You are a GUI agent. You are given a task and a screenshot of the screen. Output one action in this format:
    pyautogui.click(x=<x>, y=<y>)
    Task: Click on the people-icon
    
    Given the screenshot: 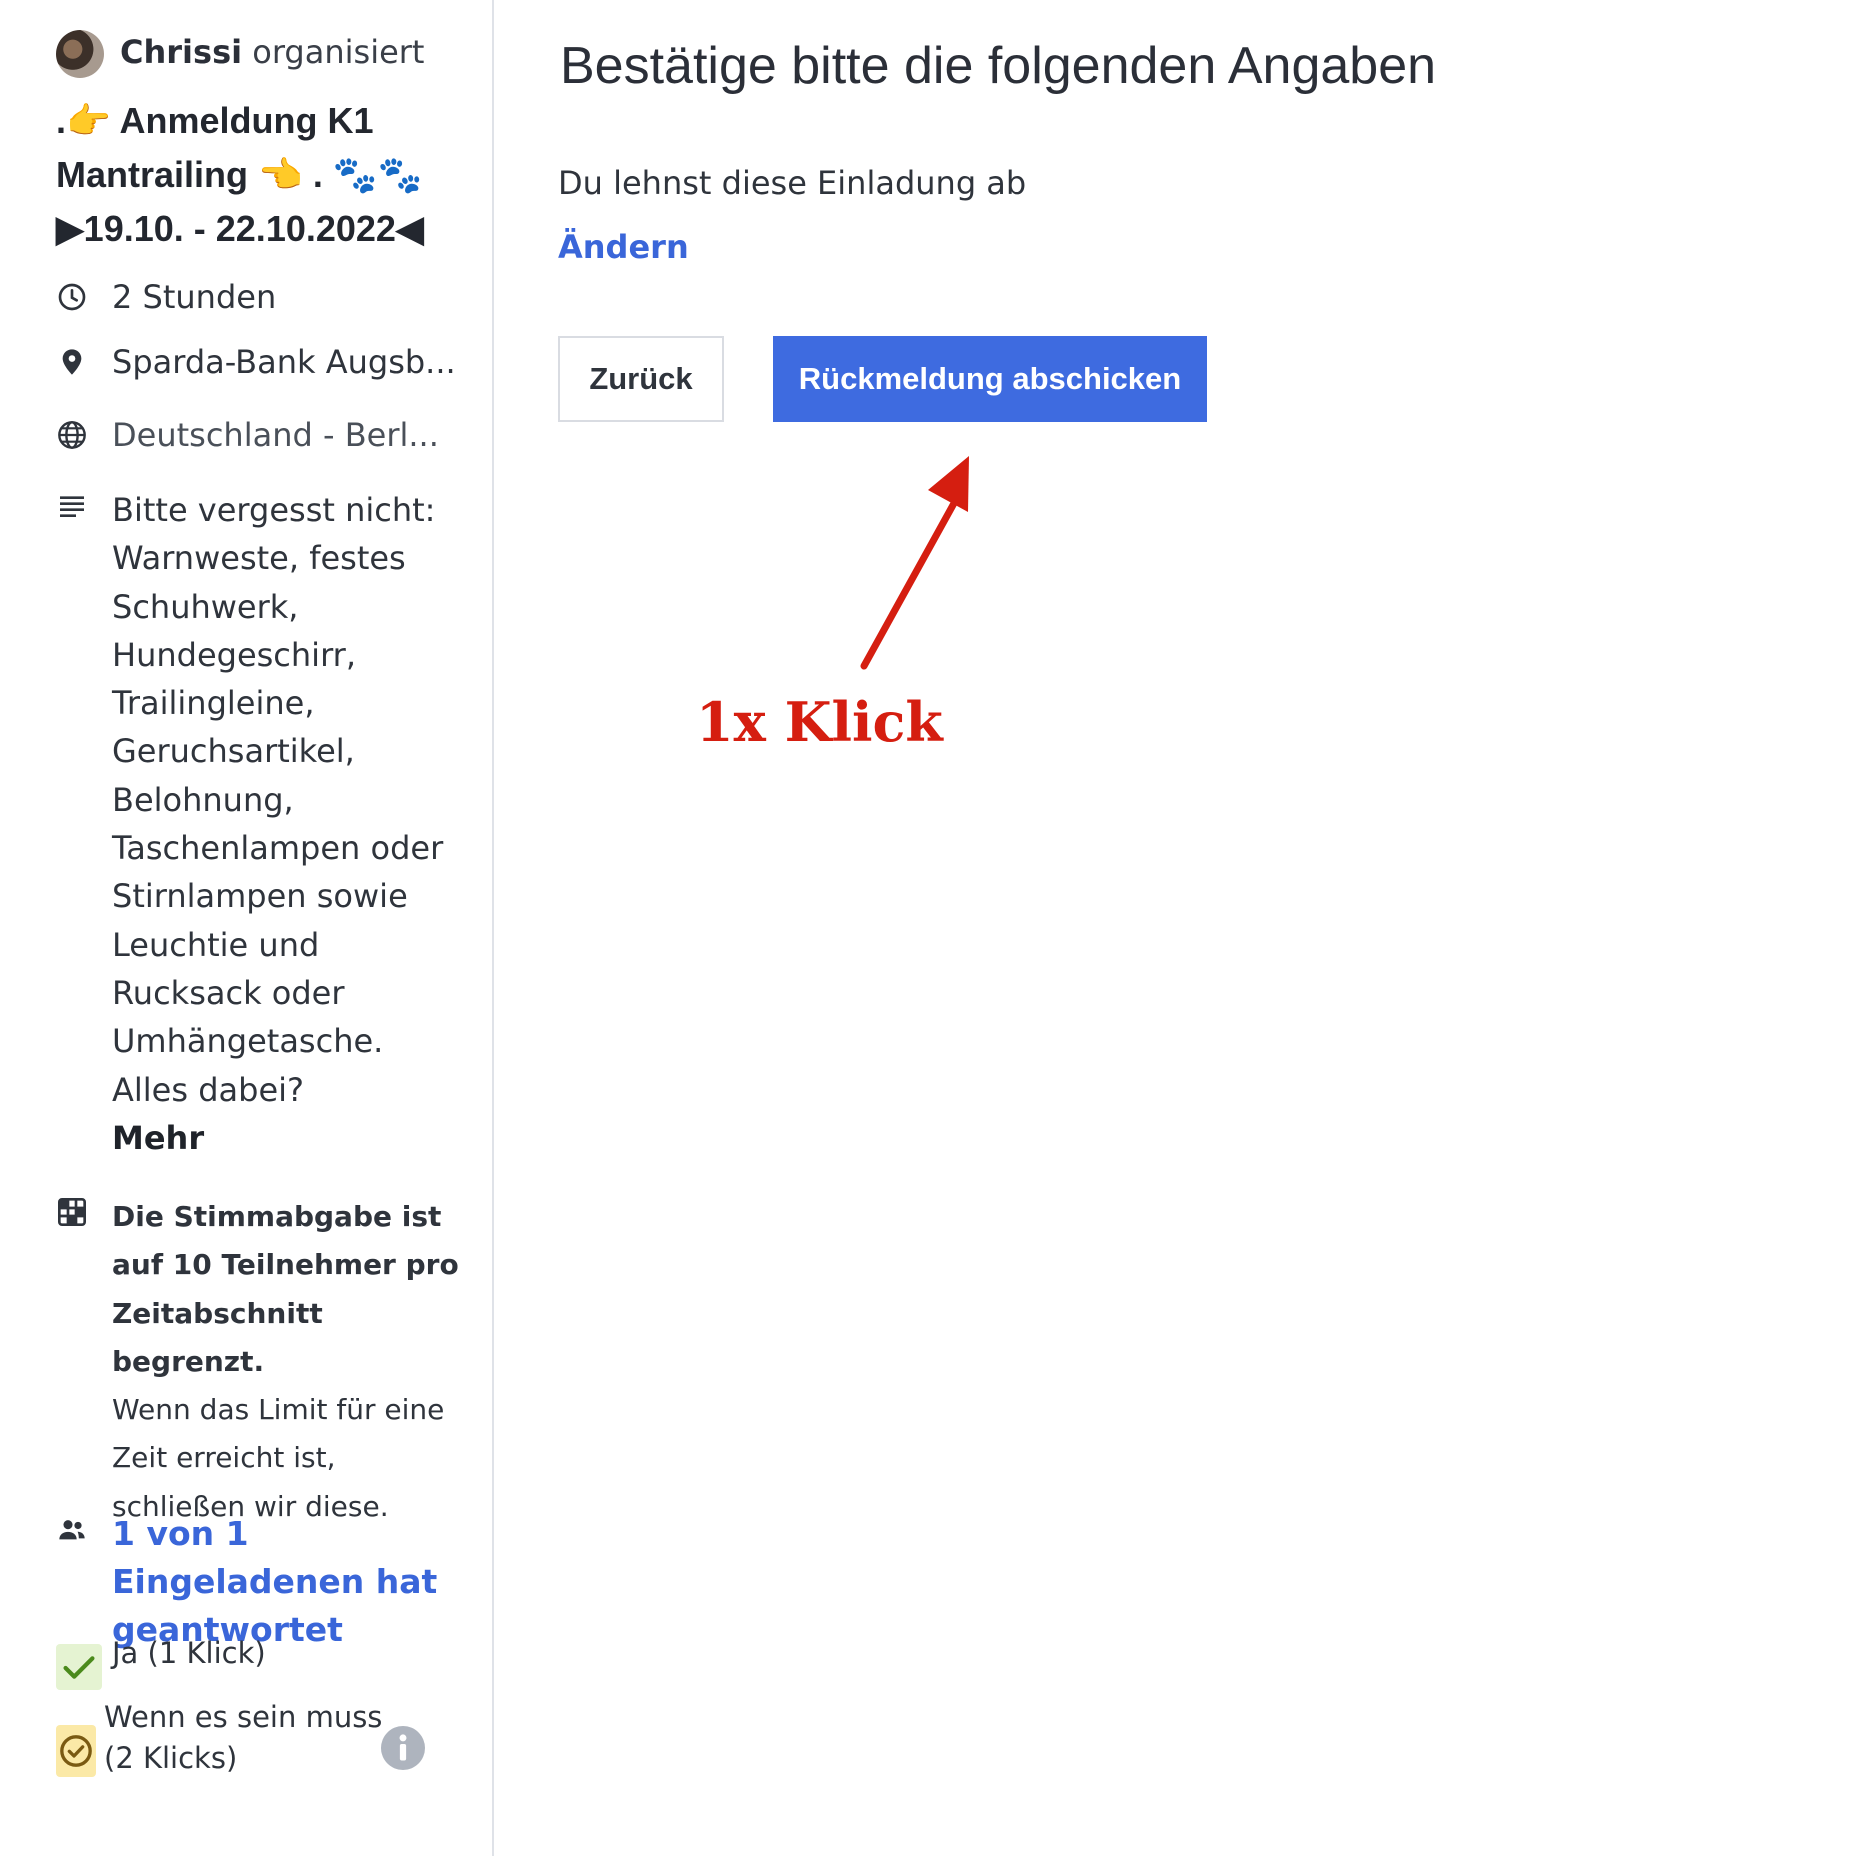 What is the action you would take?
    pyautogui.click(x=72, y=1530)
    